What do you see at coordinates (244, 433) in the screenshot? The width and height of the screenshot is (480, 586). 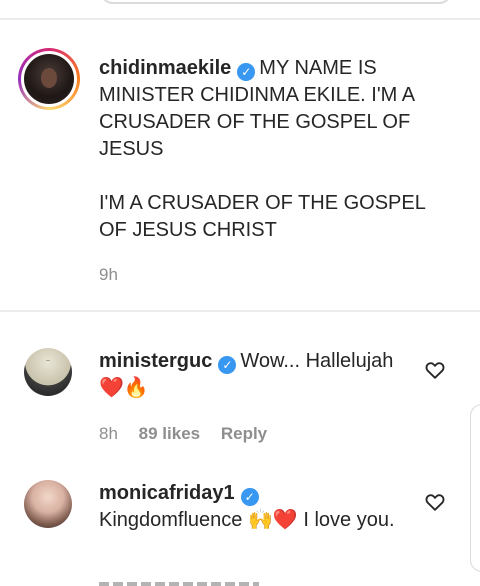 I see `reply-button: Reply` at bounding box center [244, 433].